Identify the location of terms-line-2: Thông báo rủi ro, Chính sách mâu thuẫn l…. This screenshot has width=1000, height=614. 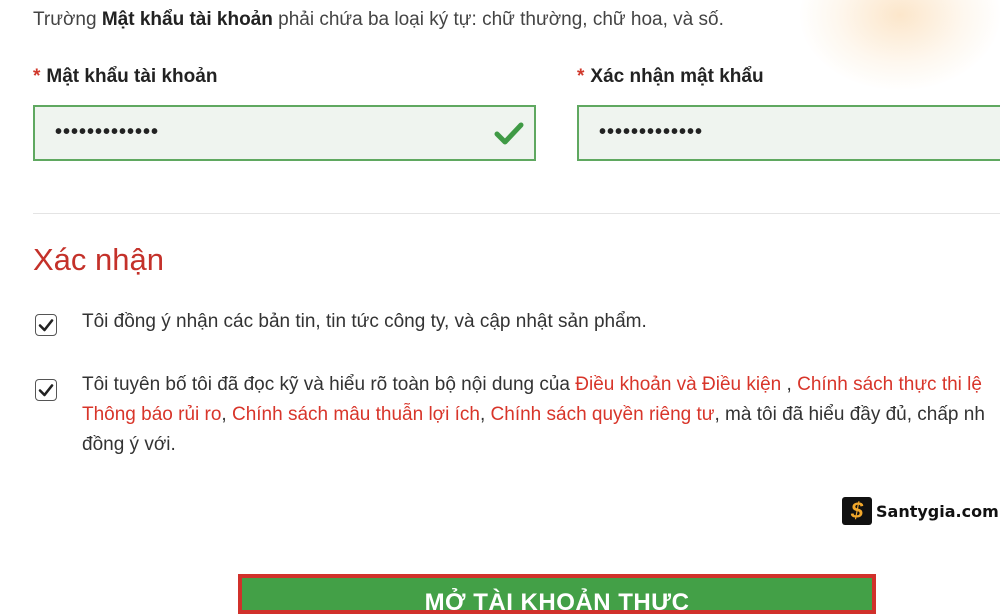
(533, 414).